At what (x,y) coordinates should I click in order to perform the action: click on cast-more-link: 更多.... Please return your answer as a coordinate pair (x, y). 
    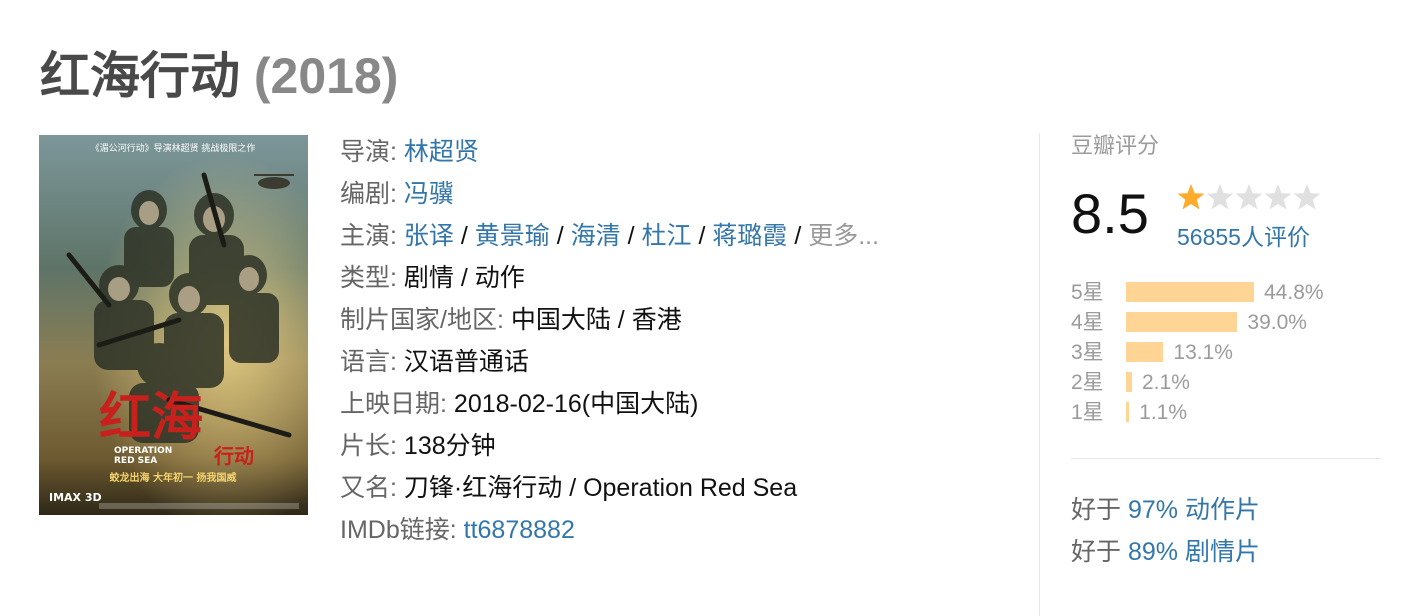
    Looking at the image, I should click on (843, 236).